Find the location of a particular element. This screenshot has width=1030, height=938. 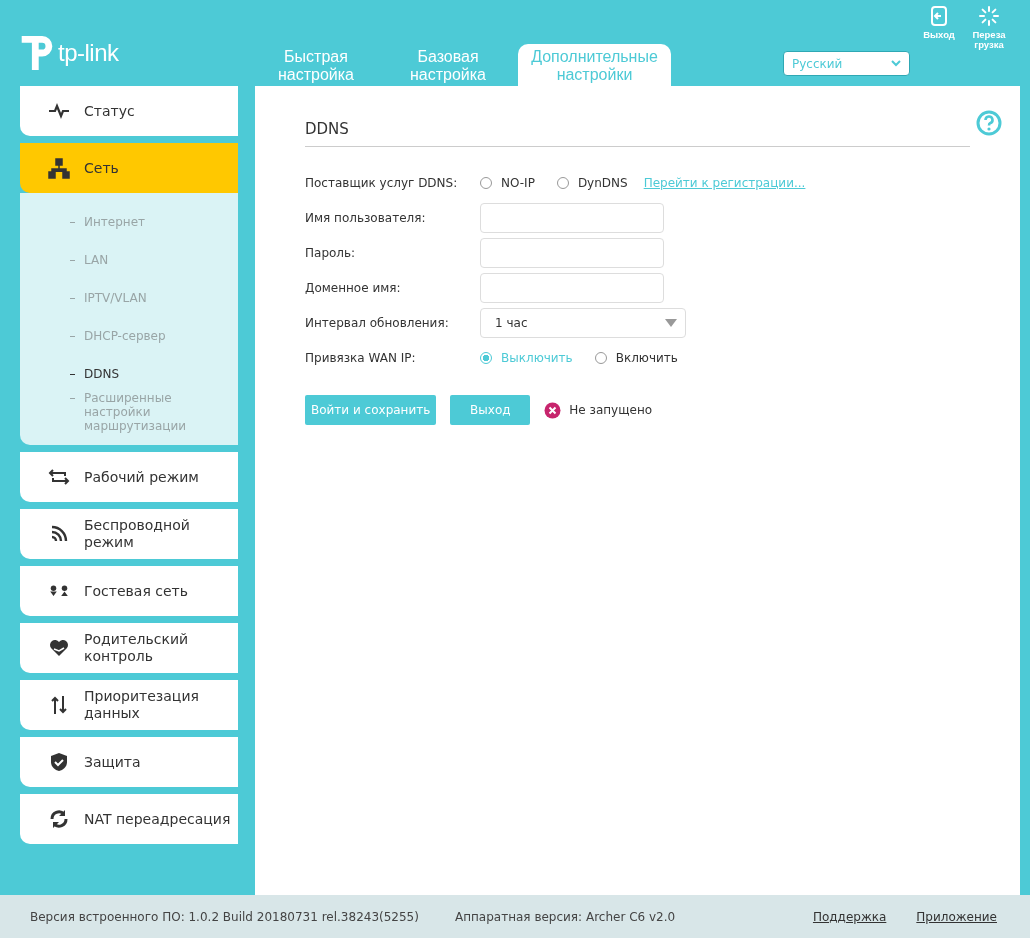

submenu-item: Расширенные настройки маршрутизации is located at coordinates (129, 412).